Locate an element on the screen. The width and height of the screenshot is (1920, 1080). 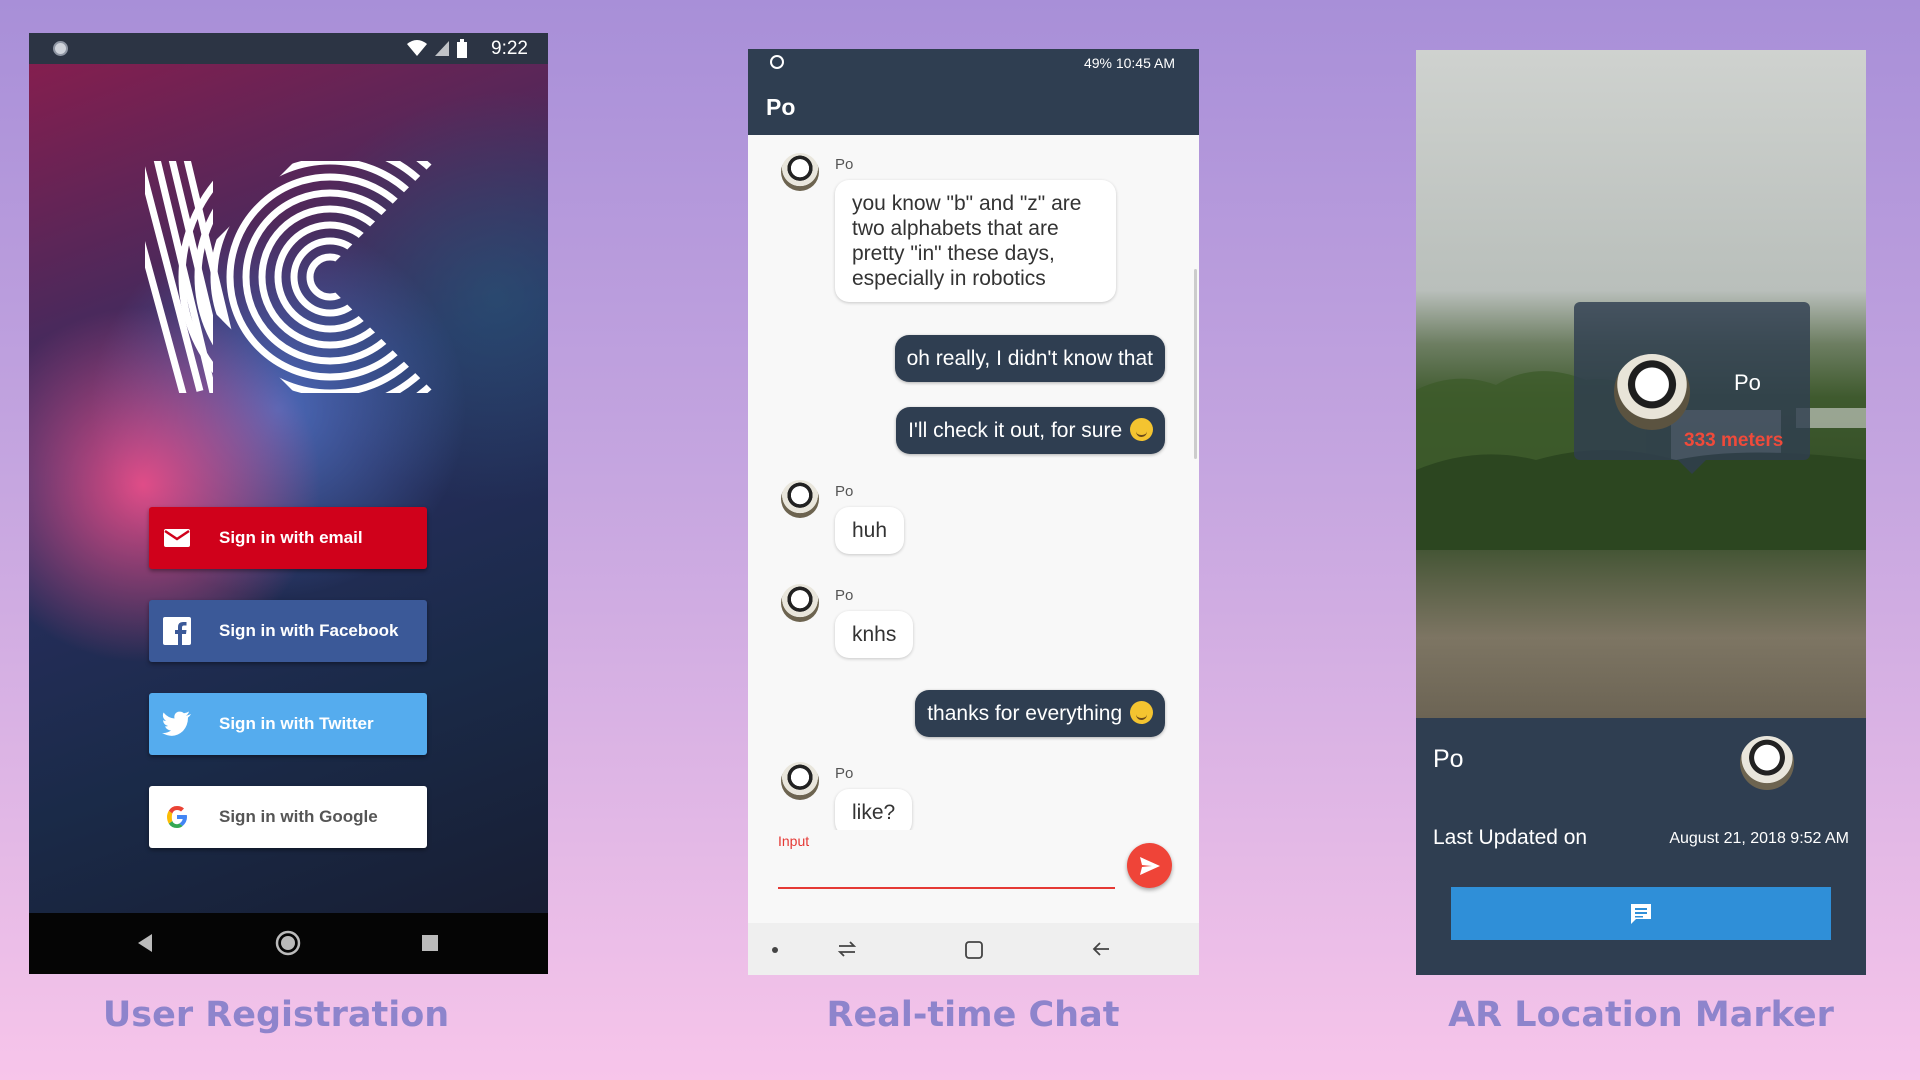
mail-icon is located at coordinates (177, 538).